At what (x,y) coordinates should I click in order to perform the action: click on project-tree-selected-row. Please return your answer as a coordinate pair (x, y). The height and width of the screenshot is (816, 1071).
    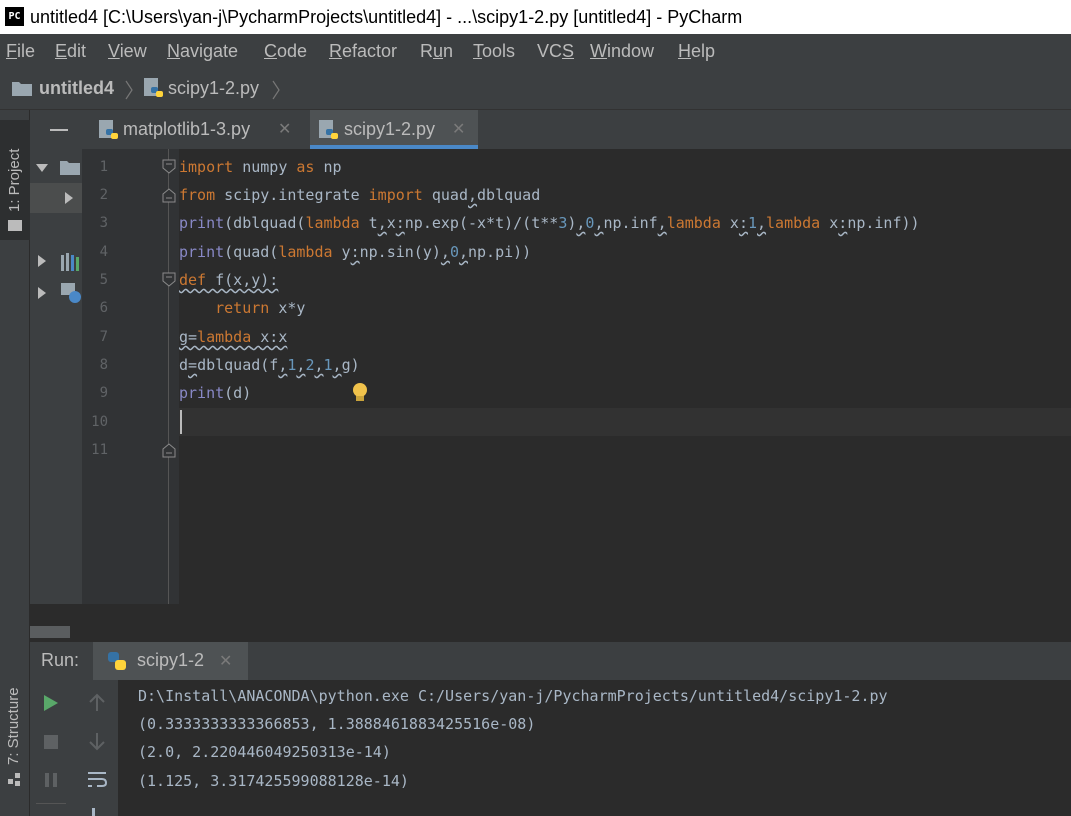
    Looking at the image, I should click on (56, 198).